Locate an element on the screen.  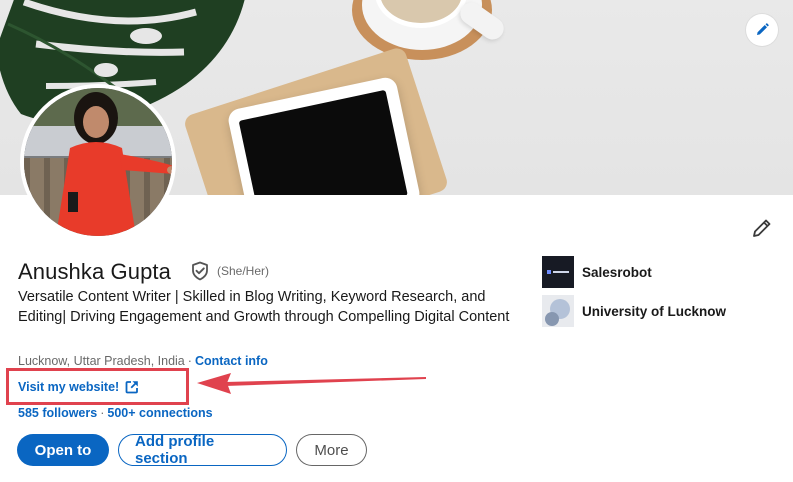
pronouns: (She/Her) is located at coordinates (243, 271).